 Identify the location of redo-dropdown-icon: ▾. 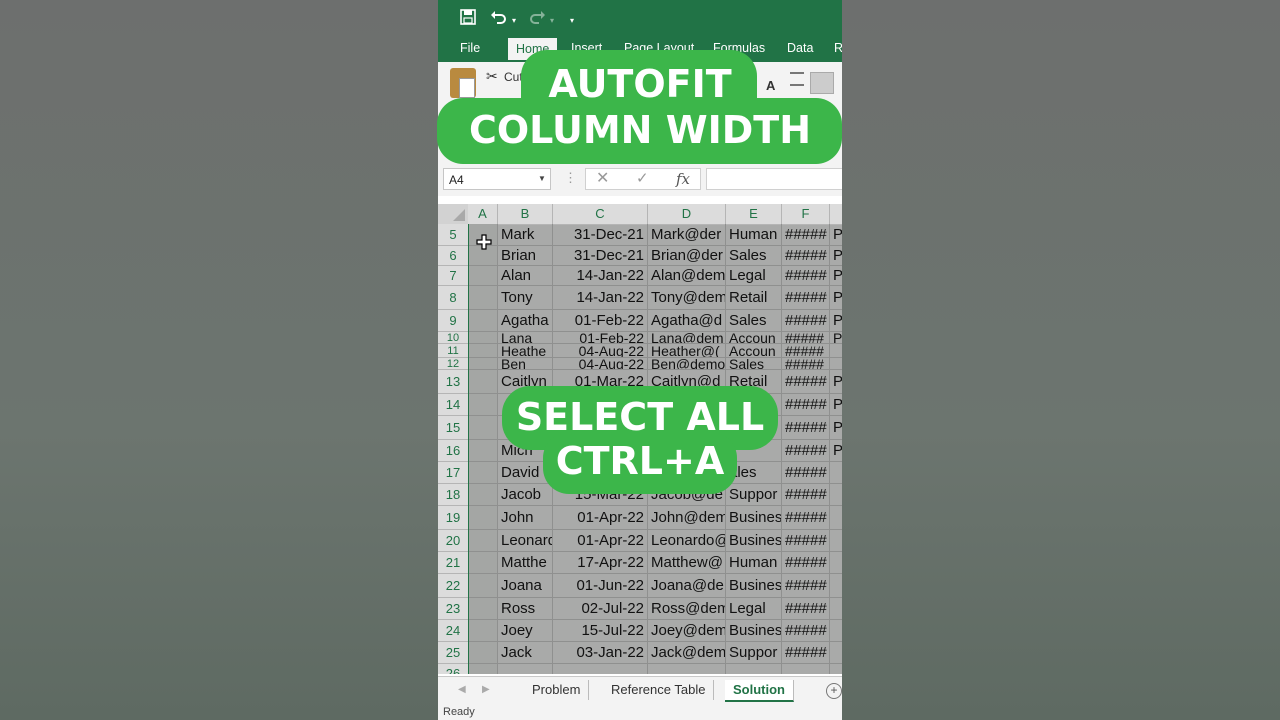
(552, 21).